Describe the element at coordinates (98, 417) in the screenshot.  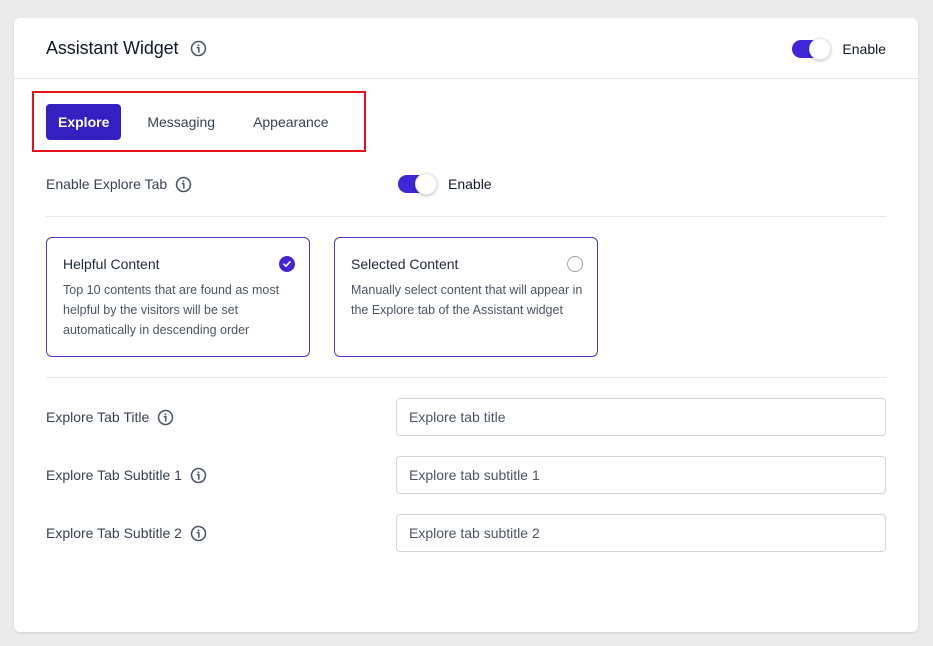
I see `explore-tab-title-label: Explore Tab Title` at that location.